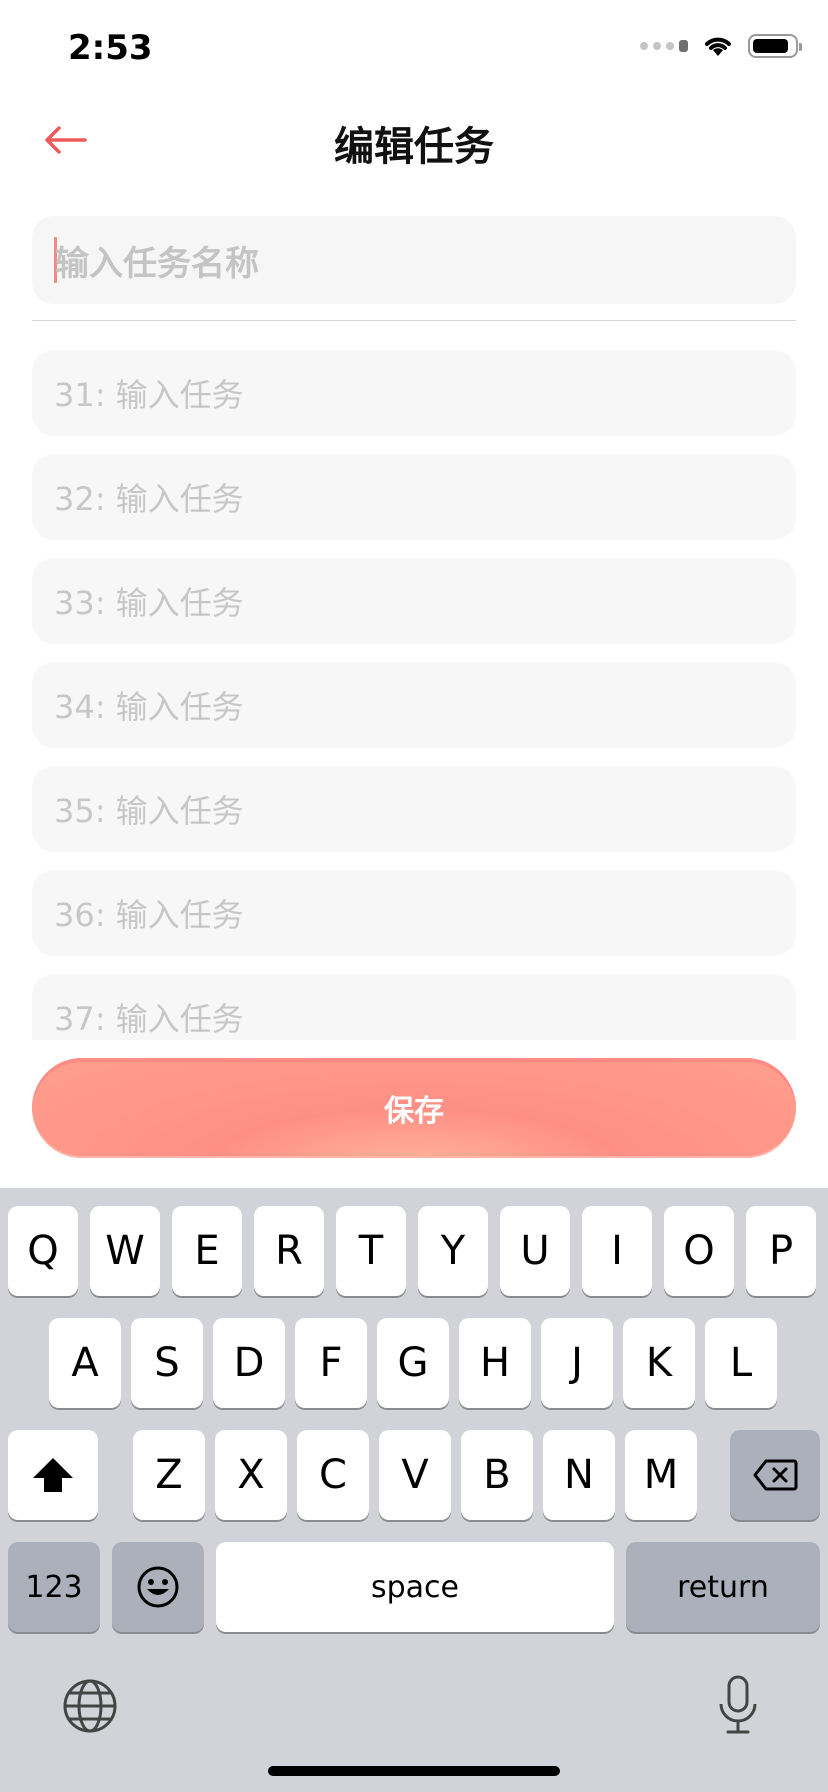  I want to click on microphone-icon, so click(738, 1704).